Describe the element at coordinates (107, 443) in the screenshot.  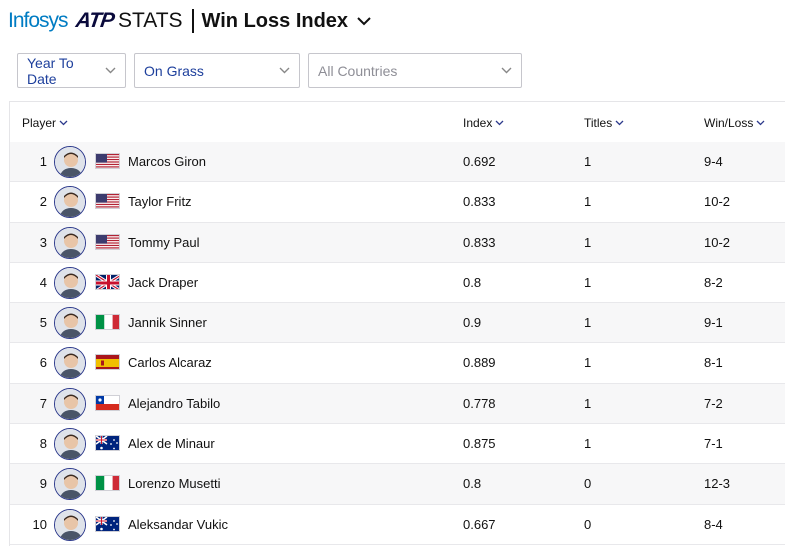
I see `aus-flag-icon` at that location.